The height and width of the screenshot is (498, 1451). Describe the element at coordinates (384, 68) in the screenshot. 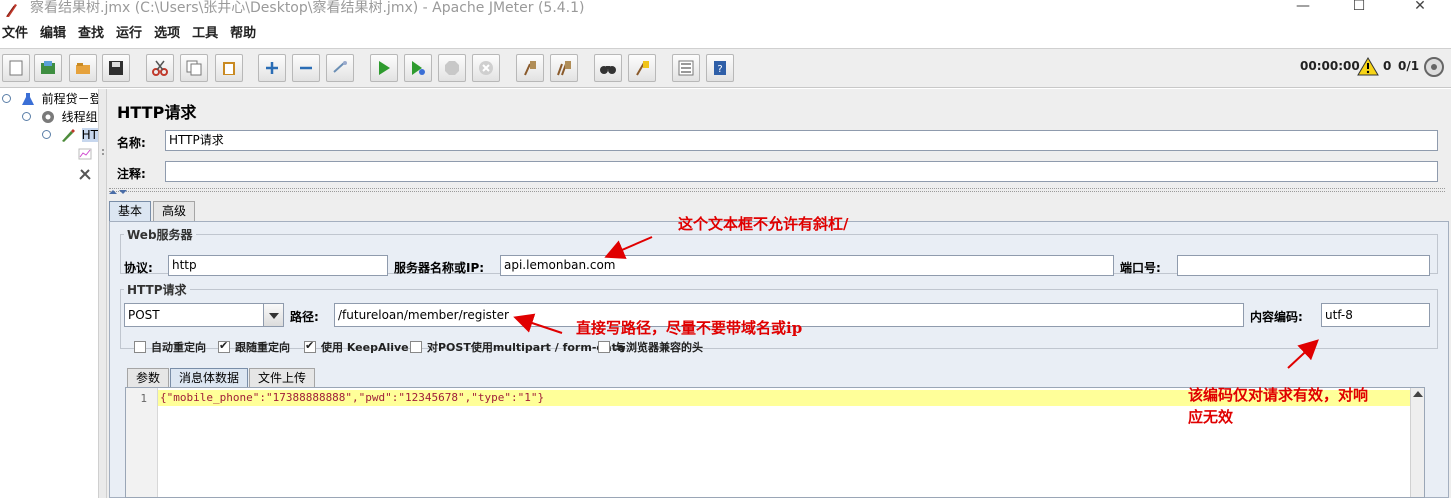

I see `start-button` at that location.